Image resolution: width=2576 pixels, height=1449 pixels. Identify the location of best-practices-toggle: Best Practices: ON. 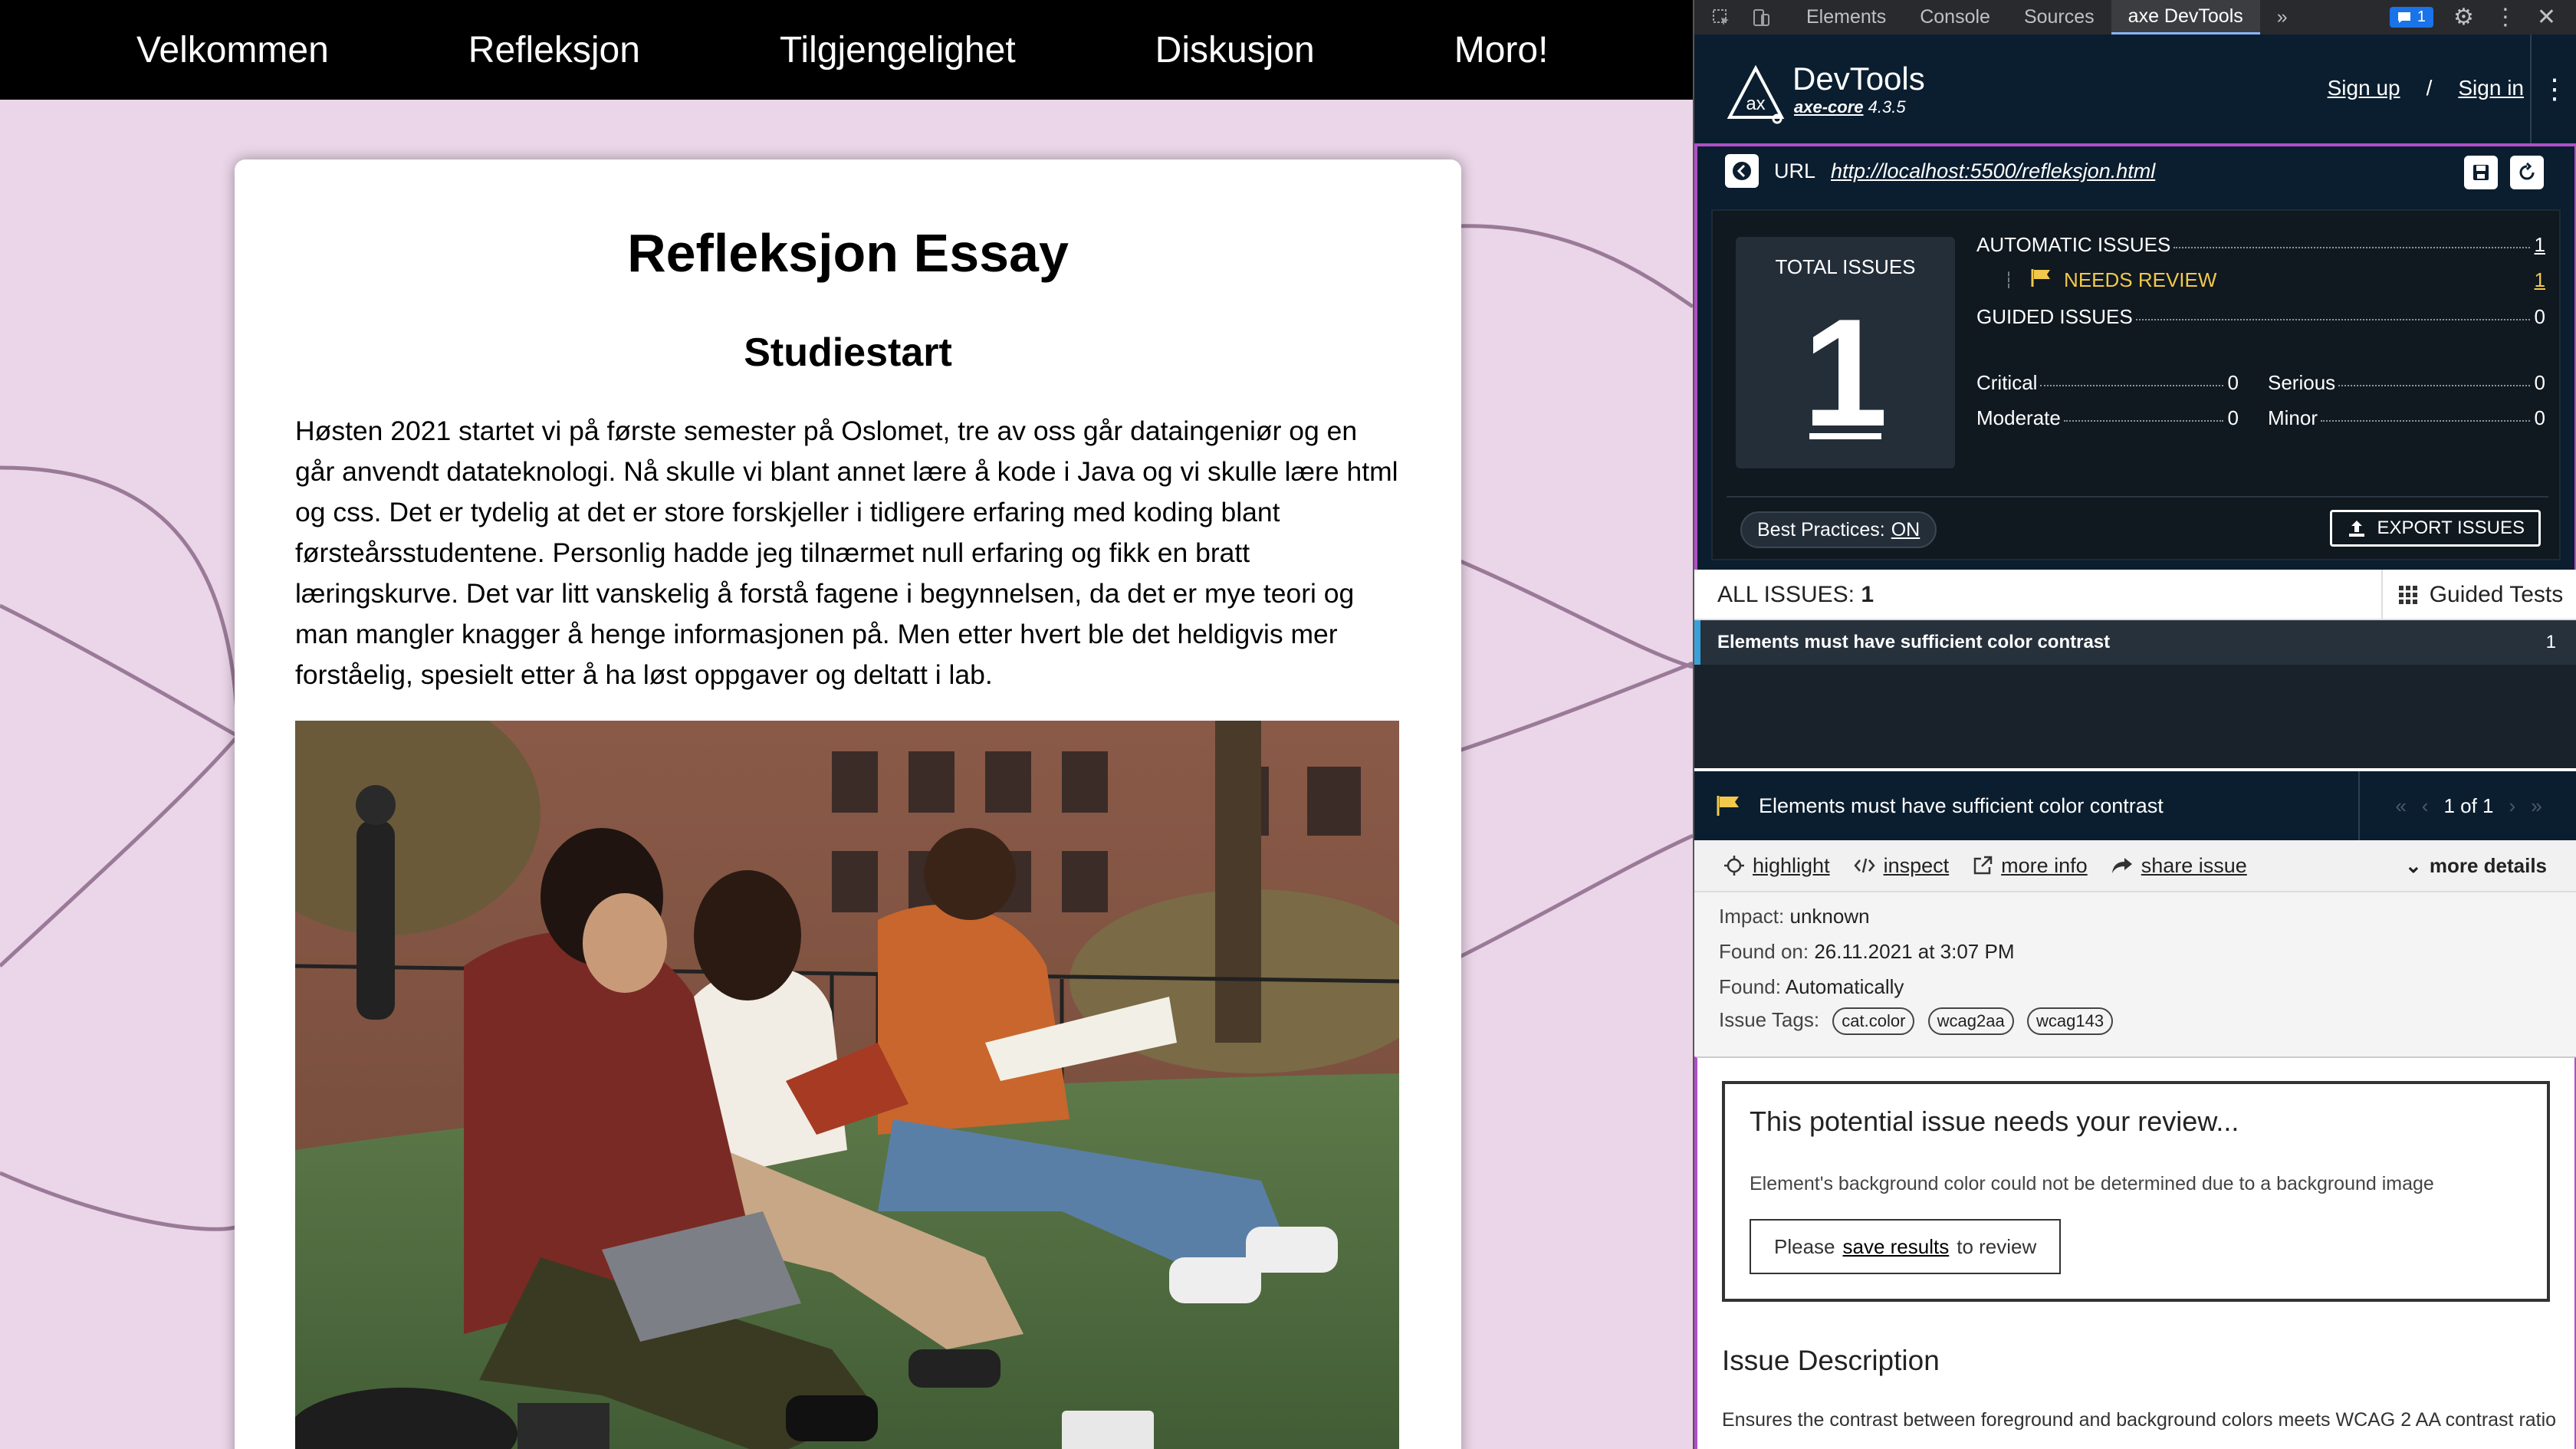
(1838, 529).